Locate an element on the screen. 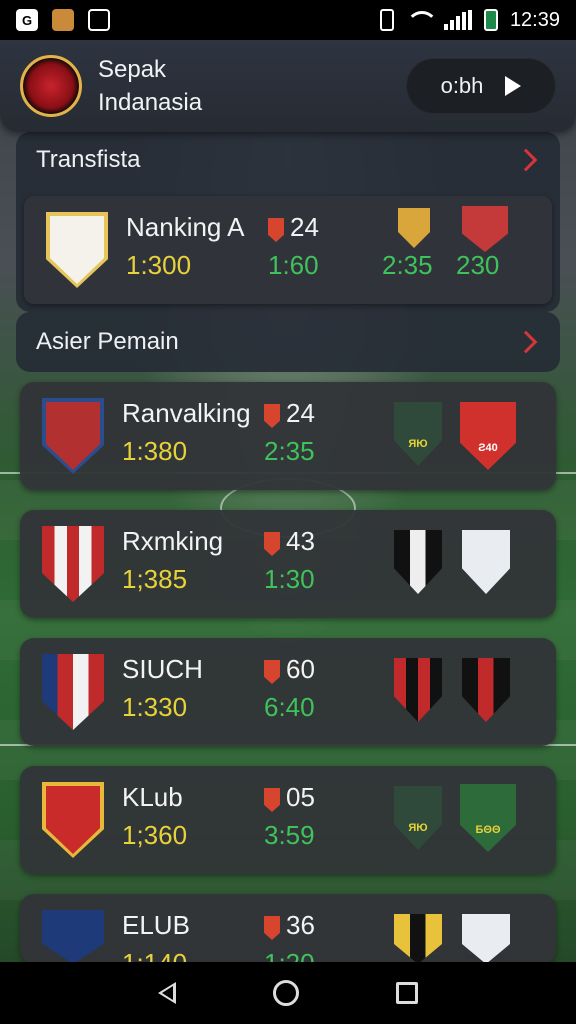 This screenshot has width=576, height=1024. battery-icon is located at coordinates (490, 20).